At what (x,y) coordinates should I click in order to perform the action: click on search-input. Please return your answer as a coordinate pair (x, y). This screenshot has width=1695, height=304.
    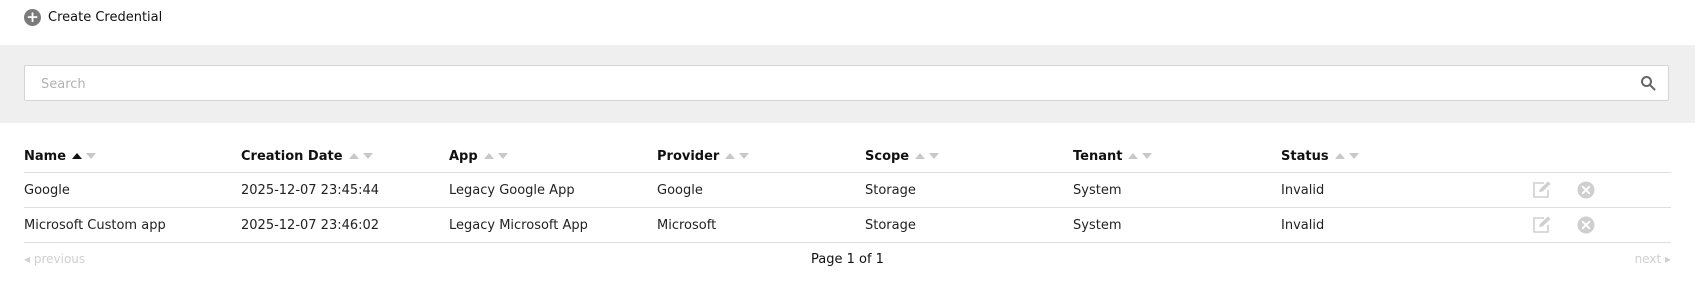
    Looking at the image, I should click on (831, 84).